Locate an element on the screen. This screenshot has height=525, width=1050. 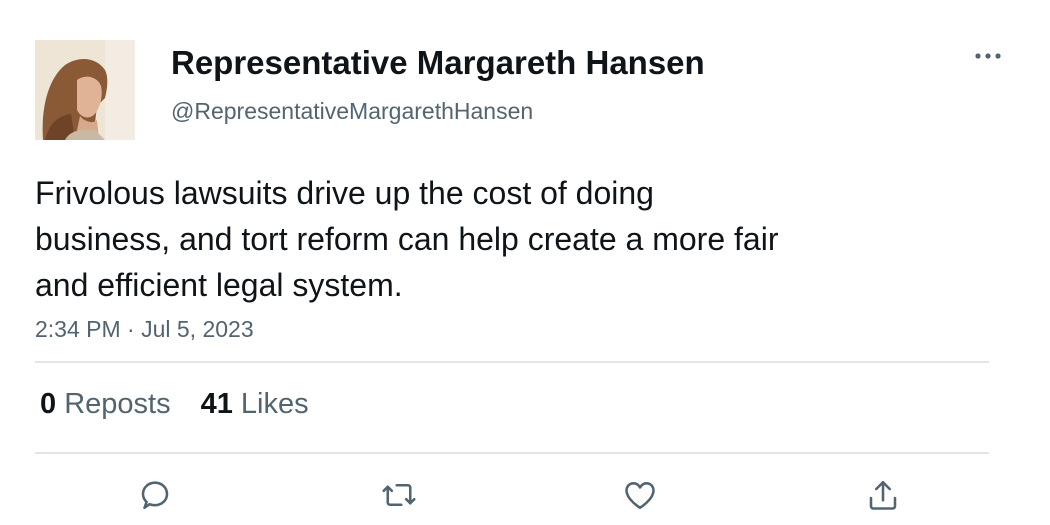
engagement-stats: 0 Reposts 41 Likes is located at coordinates (174, 404).